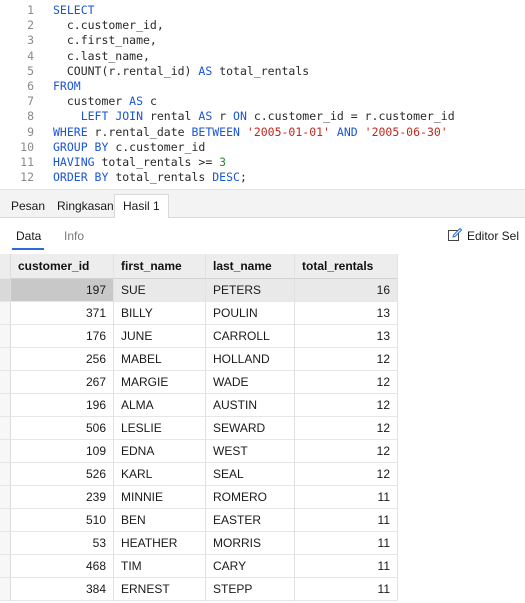 This screenshot has width=525, height=603. Describe the element at coordinates (160, 497) in the screenshot. I see `cell-first-name: MINNIE` at that location.